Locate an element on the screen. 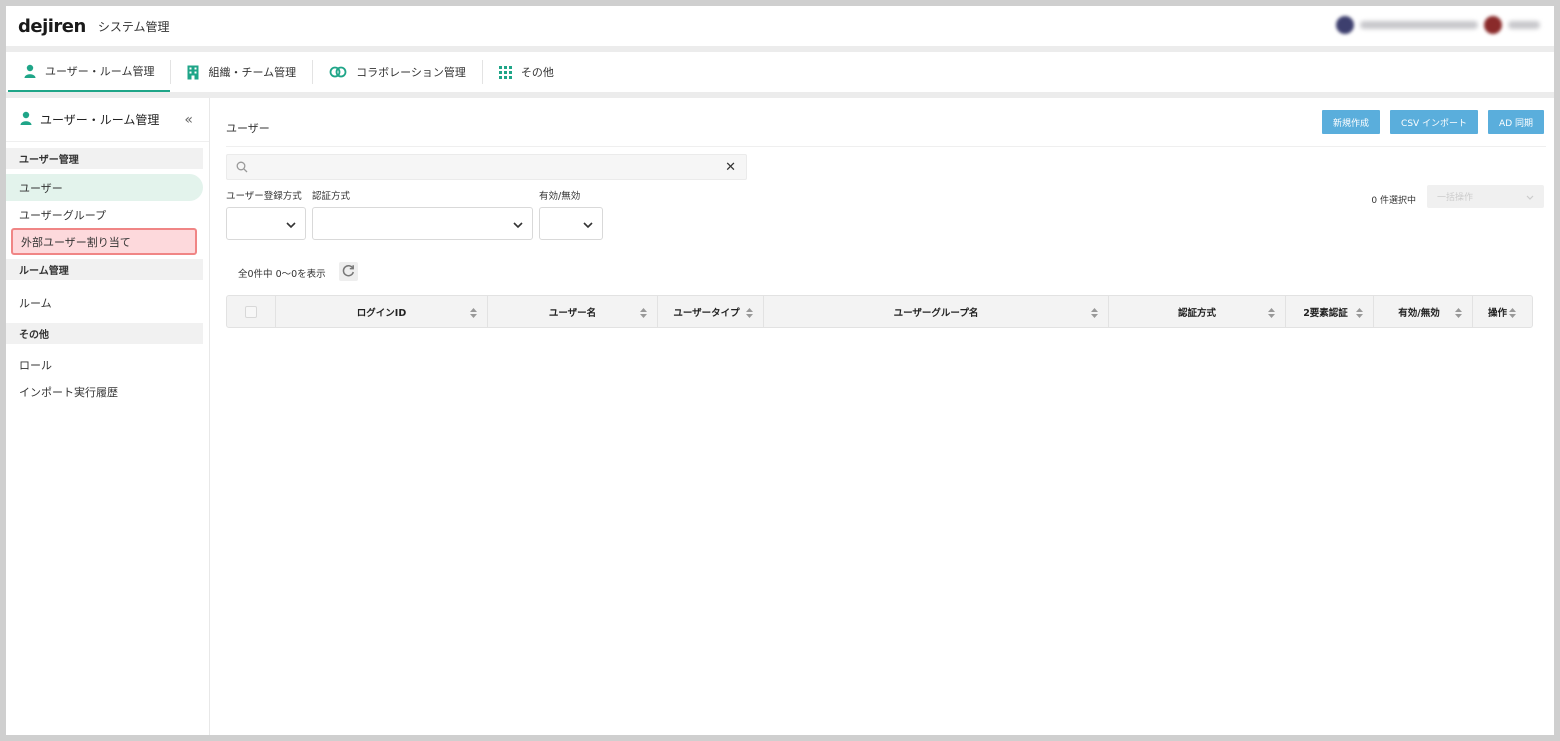 The image size is (1560, 741). clear-icon: ✕ is located at coordinates (730, 167).